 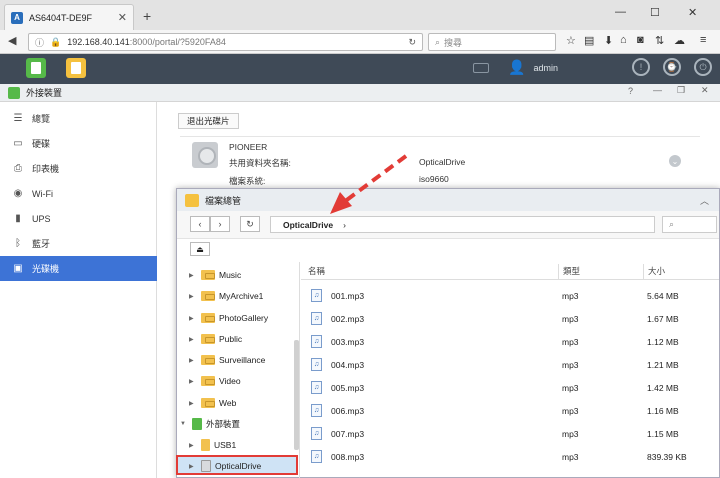 What do you see at coordinates (18, 218) in the screenshot?
I see `ups-icon: ▮` at bounding box center [18, 218].